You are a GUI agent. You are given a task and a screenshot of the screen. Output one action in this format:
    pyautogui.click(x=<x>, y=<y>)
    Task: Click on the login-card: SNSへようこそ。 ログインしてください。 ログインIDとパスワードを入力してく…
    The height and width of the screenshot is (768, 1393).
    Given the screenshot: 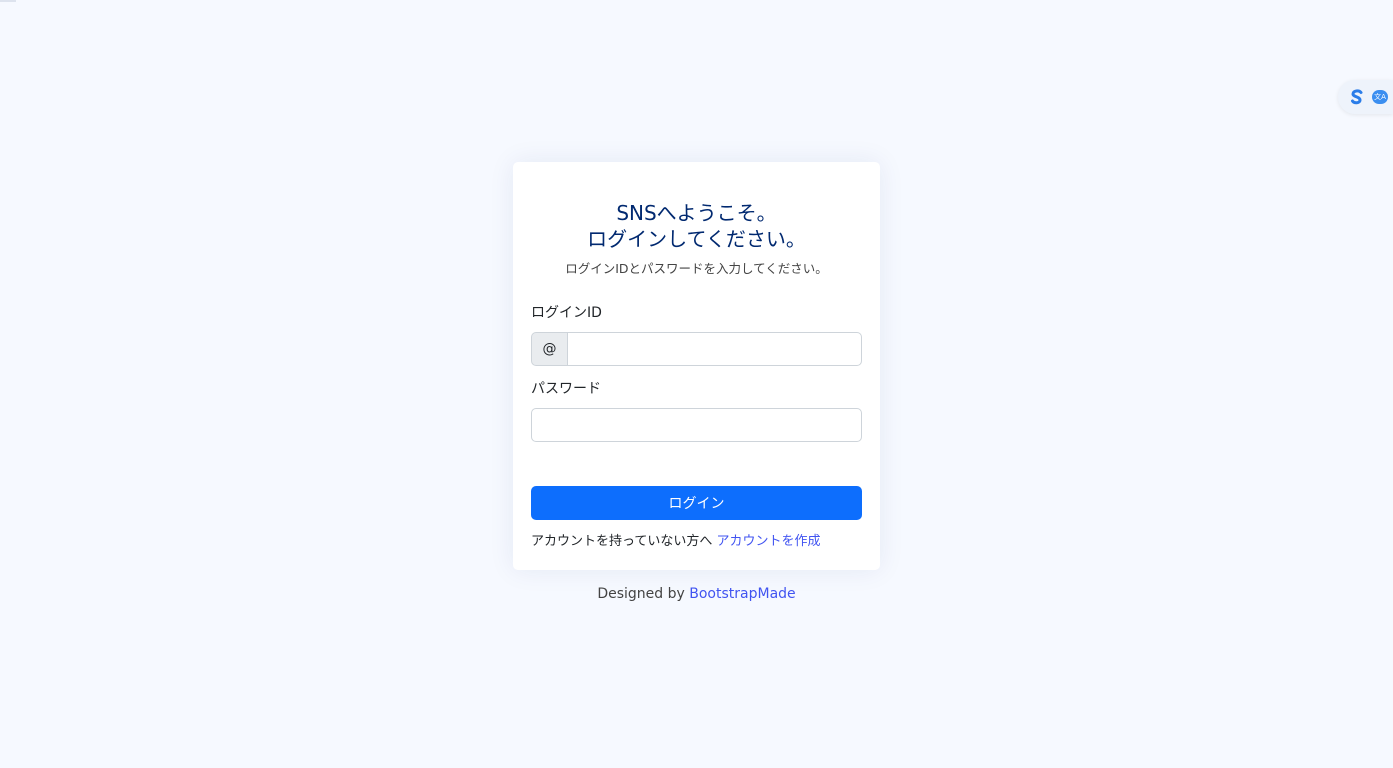 What is the action you would take?
    pyautogui.click(x=696, y=366)
    